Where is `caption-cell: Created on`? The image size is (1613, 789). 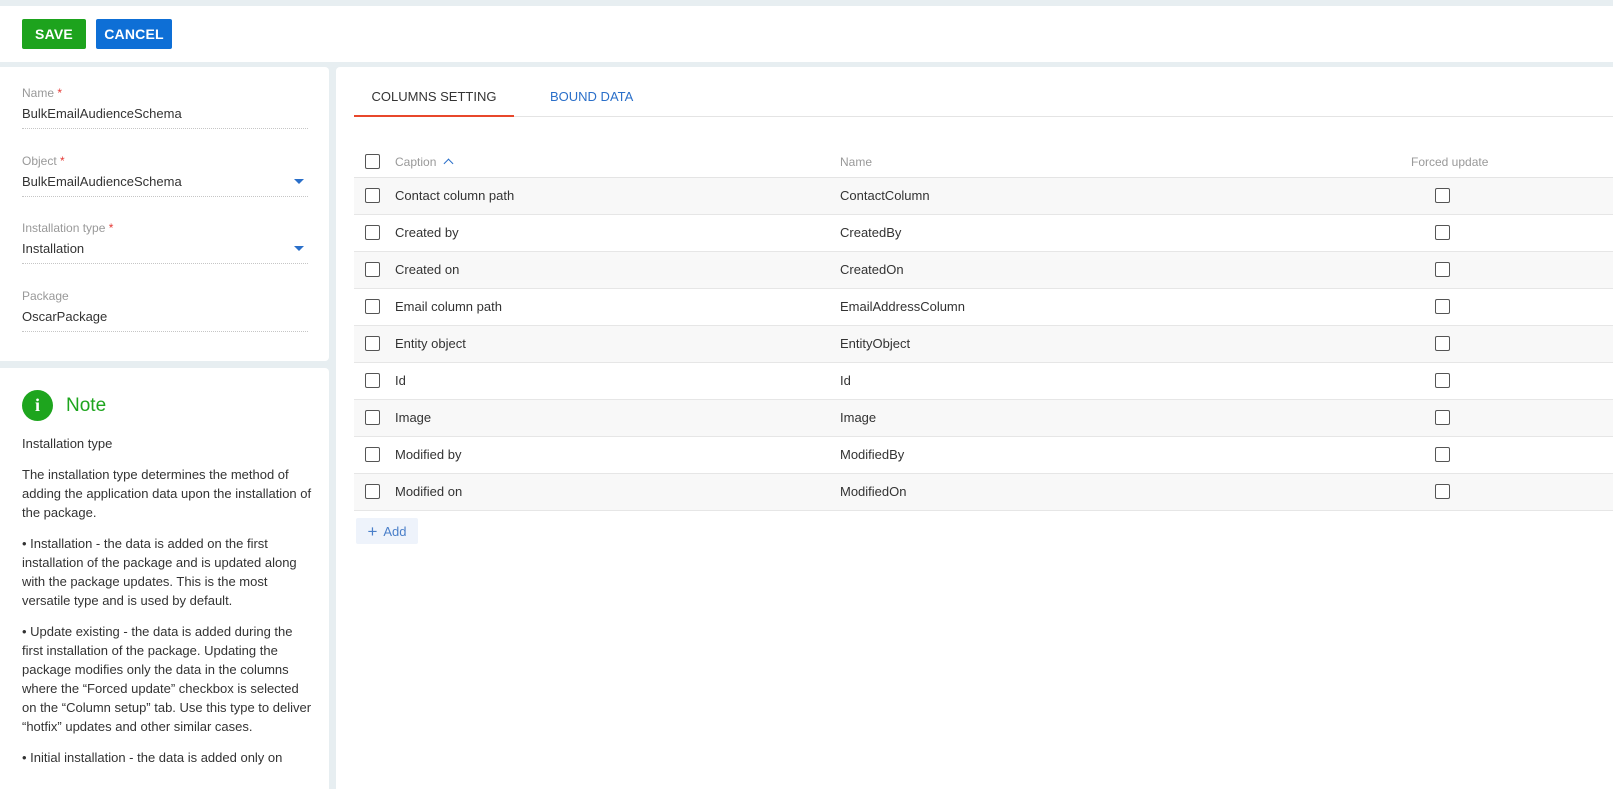 caption-cell: Created on is located at coordinates (427, 269).